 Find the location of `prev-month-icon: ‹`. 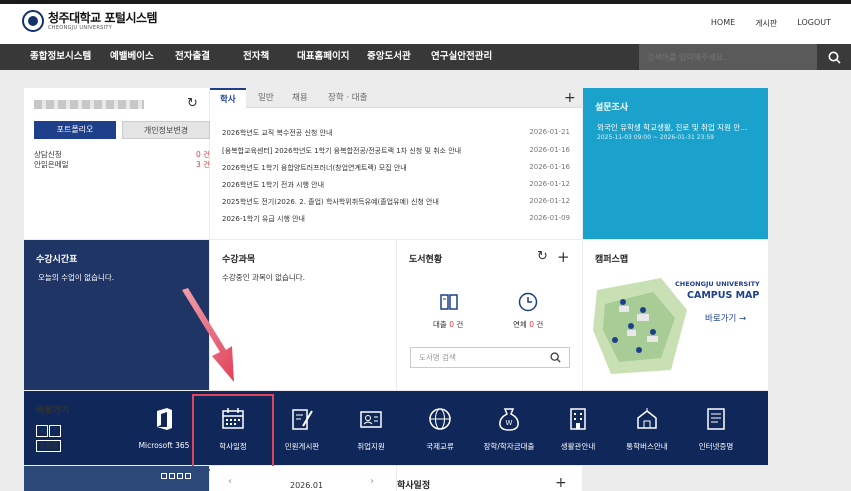

prev-month-icon: ‹ is located at coordinates (230, 481).